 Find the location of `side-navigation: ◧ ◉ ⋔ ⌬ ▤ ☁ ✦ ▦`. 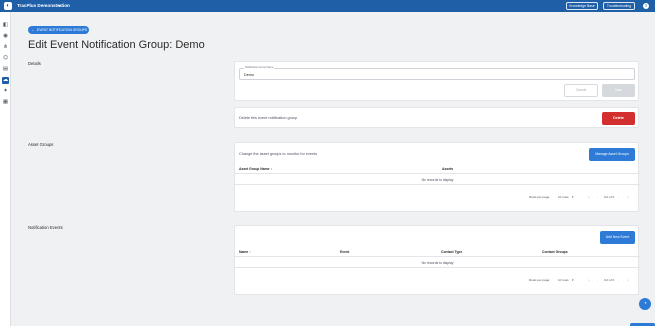

side-navigation: ◧ ◉ ⋔ ⌬ ▤ ☁ ✦ ▦ is located at coordinates (5, 169).